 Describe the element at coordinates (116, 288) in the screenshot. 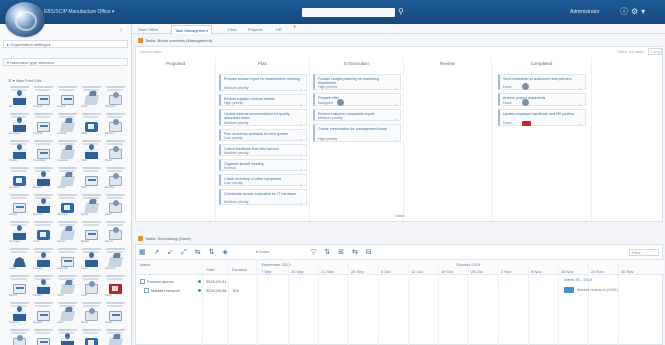

I see `document-type-item: Policy` at that location.